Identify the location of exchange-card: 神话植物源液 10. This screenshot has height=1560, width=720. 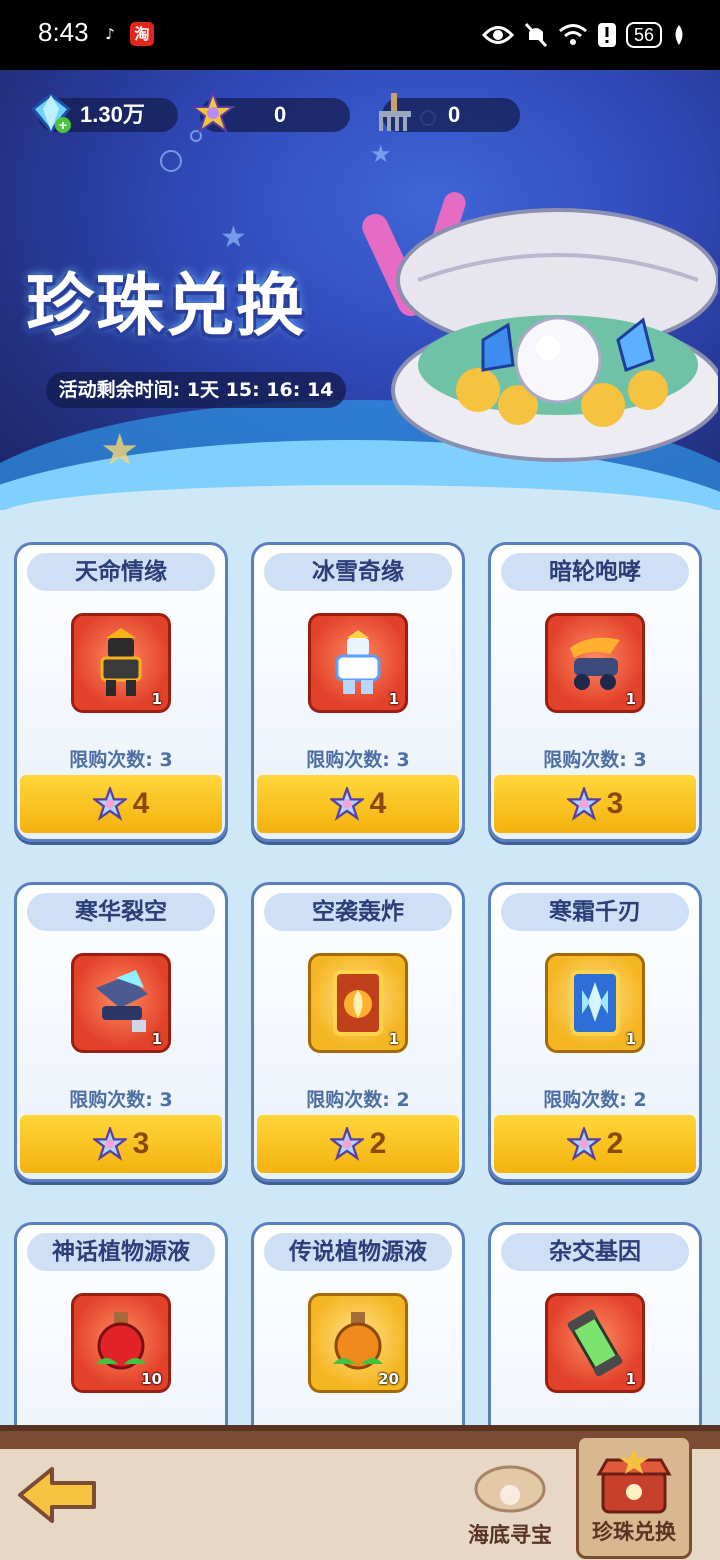
(121, 1323).